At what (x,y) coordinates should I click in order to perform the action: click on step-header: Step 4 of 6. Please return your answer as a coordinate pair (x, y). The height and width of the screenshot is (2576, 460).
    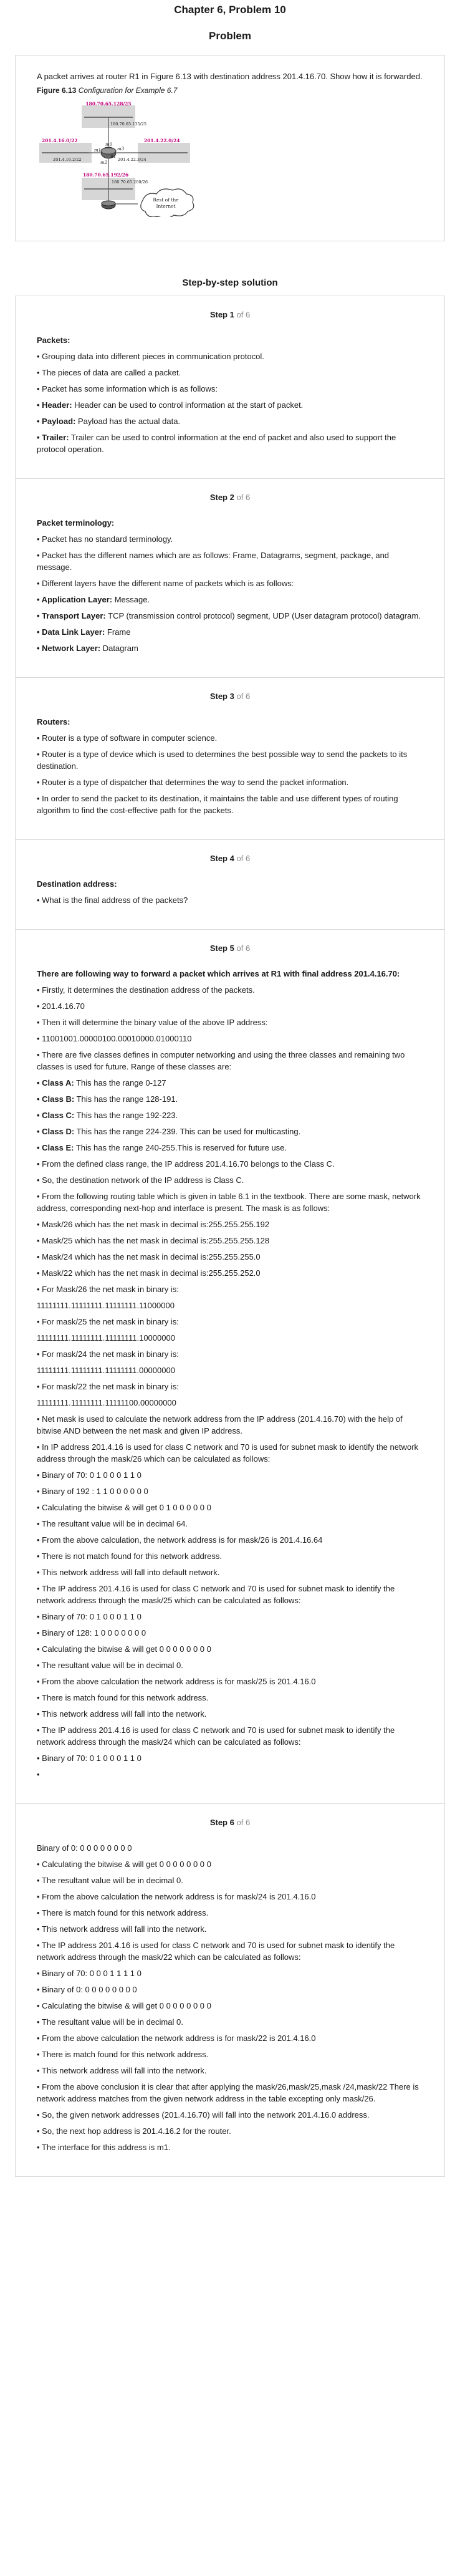
    Looking at the image, I should click on (230, 858).